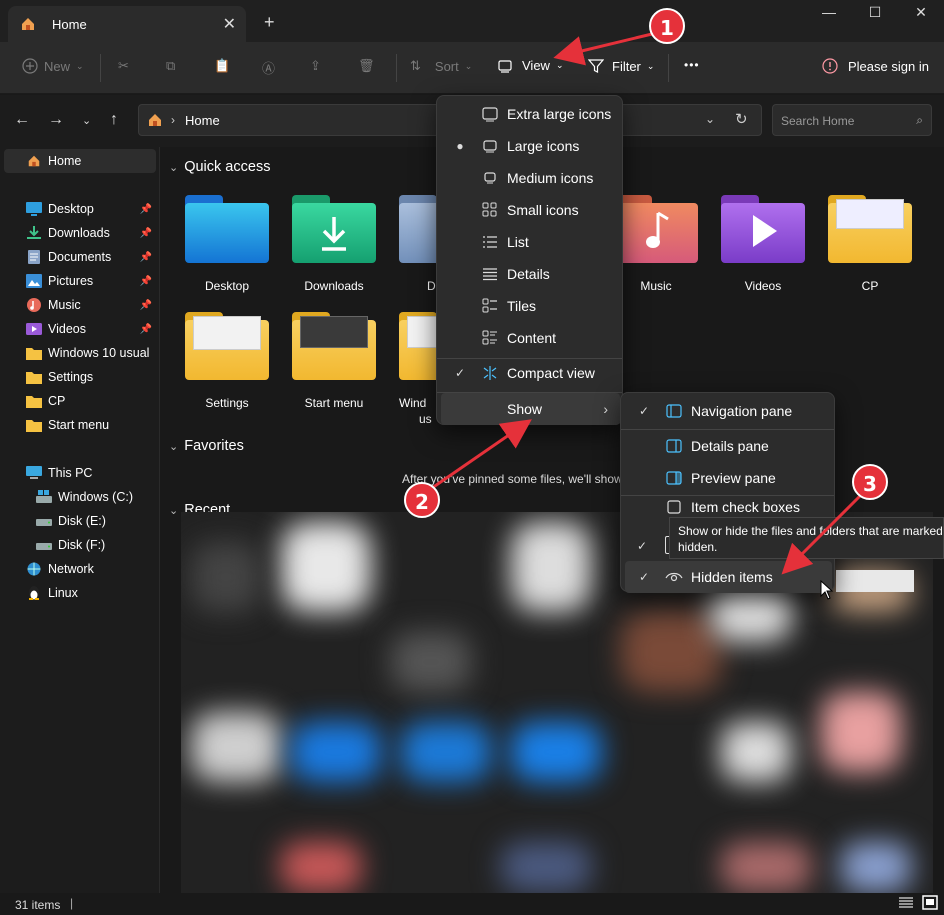 This screenshot has width=944, height=915. I want to click on menu-item-details: Details, so click(530, 274).